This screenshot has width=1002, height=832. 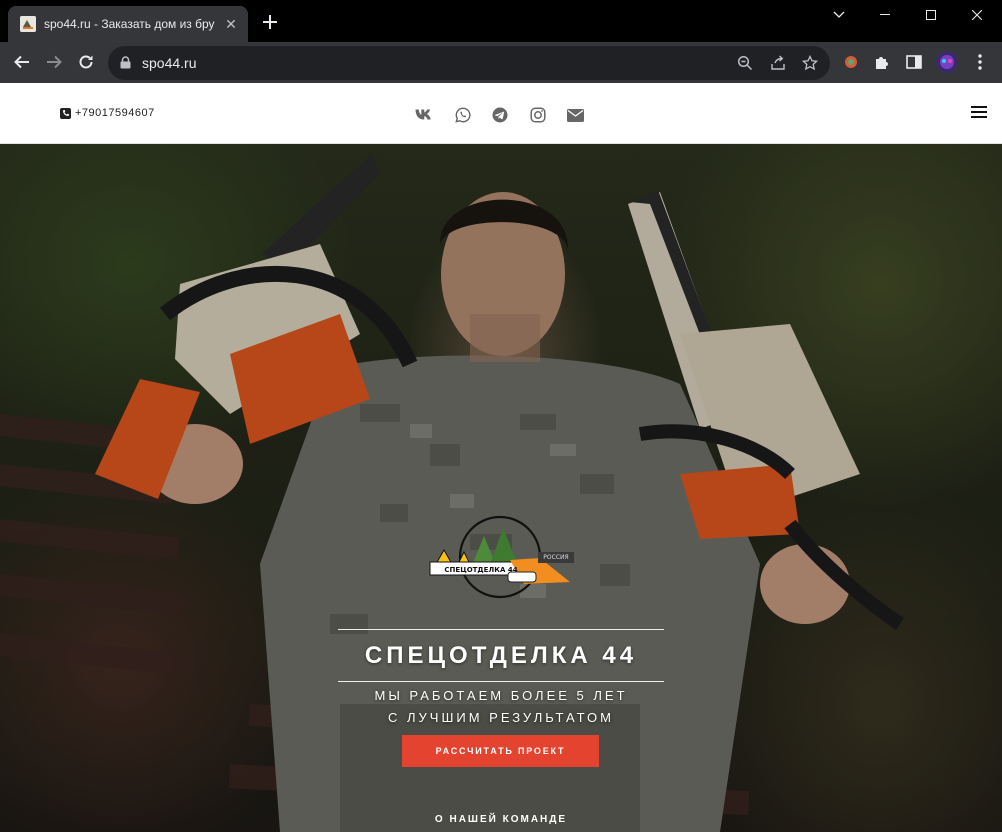 I want to click on hero-subtitle-line1: МЫ РАБОТАЕМ БОЛЕЕ 5 ЛЕТ, so click(x=501, y=695).